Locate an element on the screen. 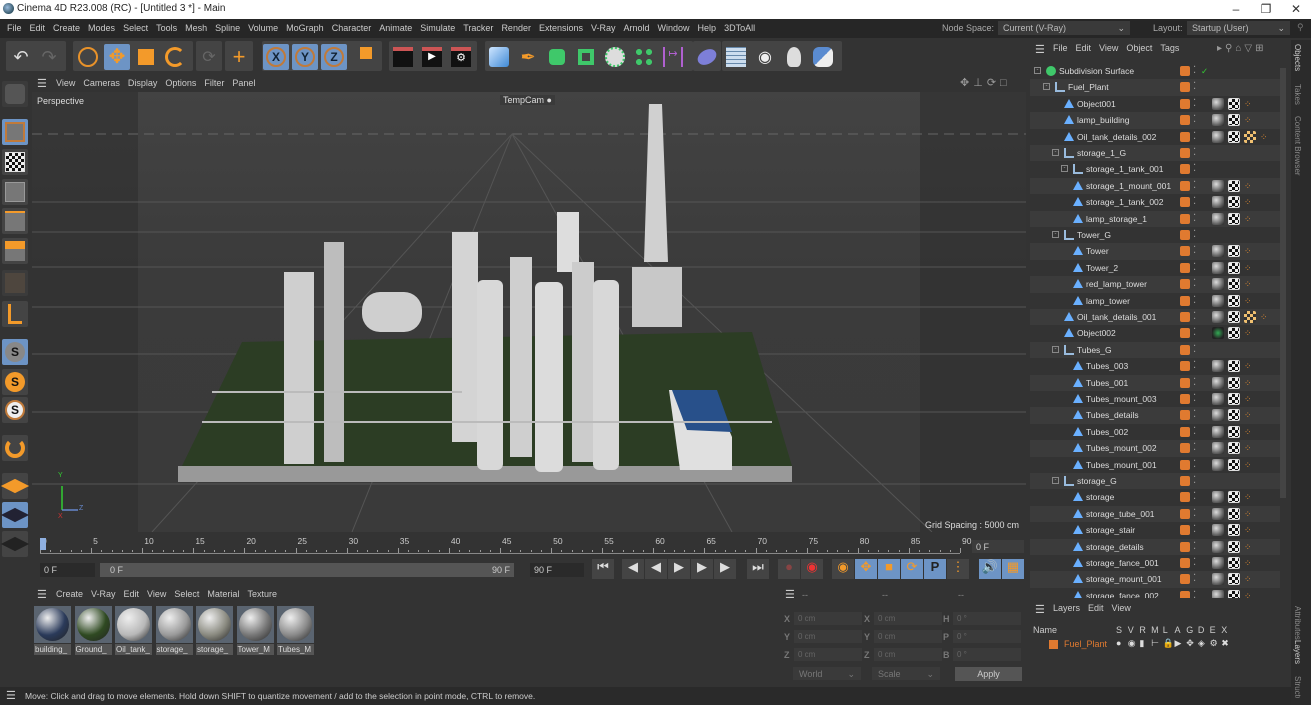 The width and height of the screenshot is (1311, 705). next-frame-button: ▶ is located at coordinates (702, 569).